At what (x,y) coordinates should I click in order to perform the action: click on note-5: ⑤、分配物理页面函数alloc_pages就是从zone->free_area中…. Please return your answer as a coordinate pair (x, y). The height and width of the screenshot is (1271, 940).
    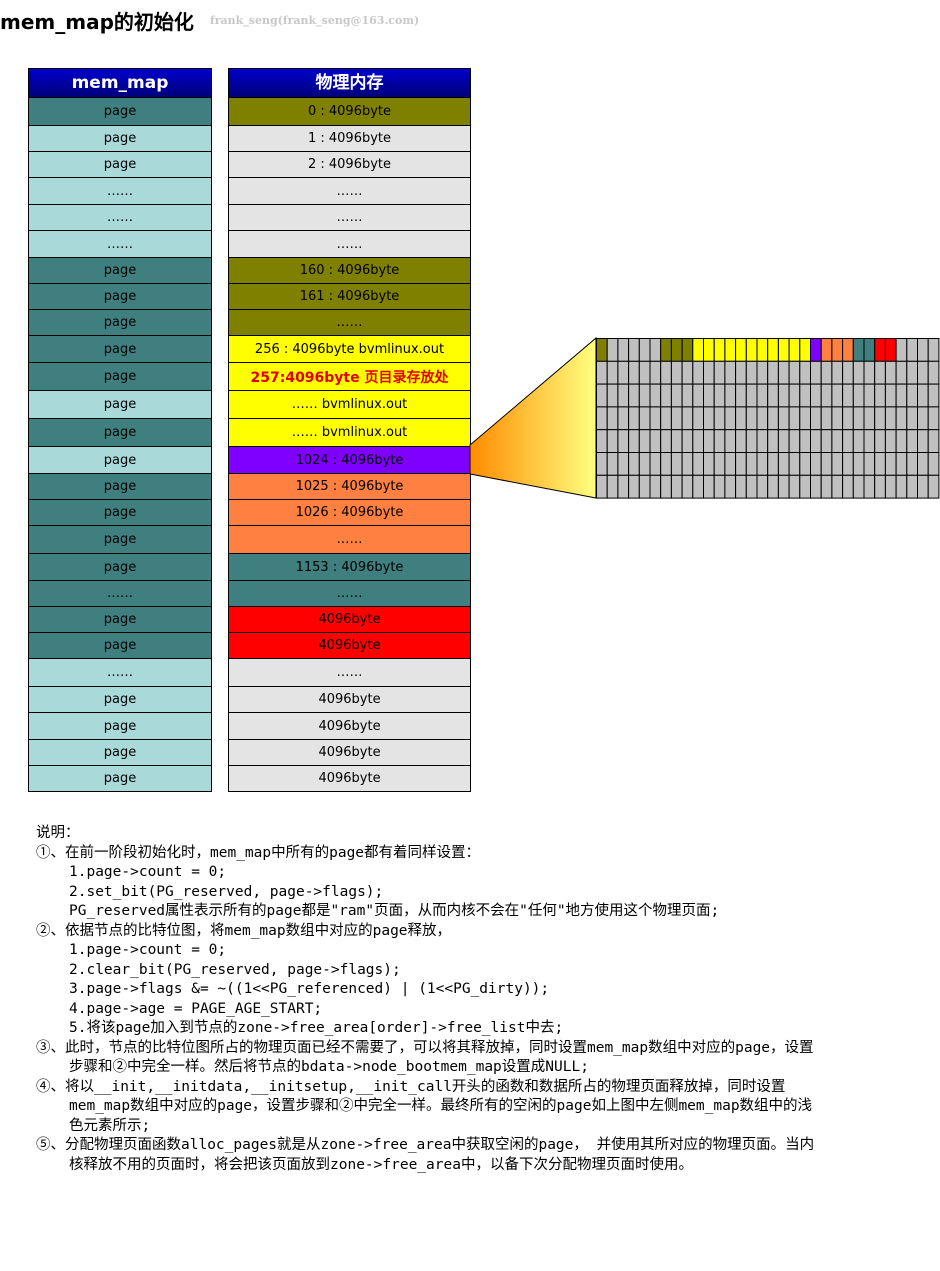
    Looking at the image, I should click on (425, 1155).